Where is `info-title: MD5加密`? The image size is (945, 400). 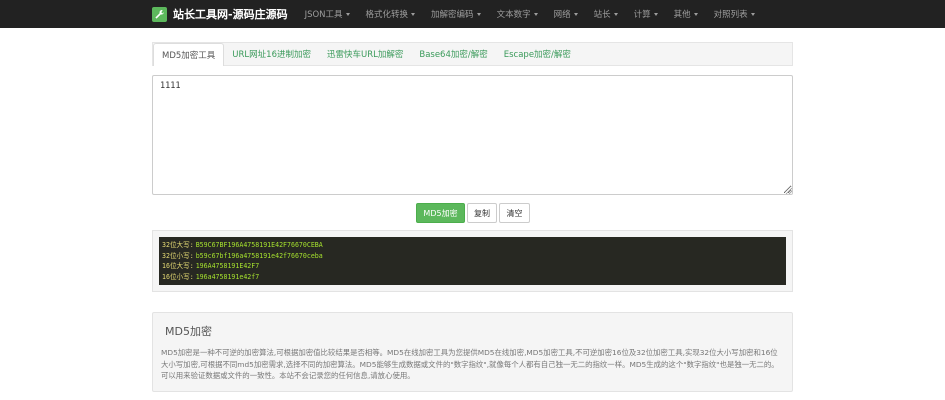 info-title: MD5加密 is located at coordinates (188, 331).